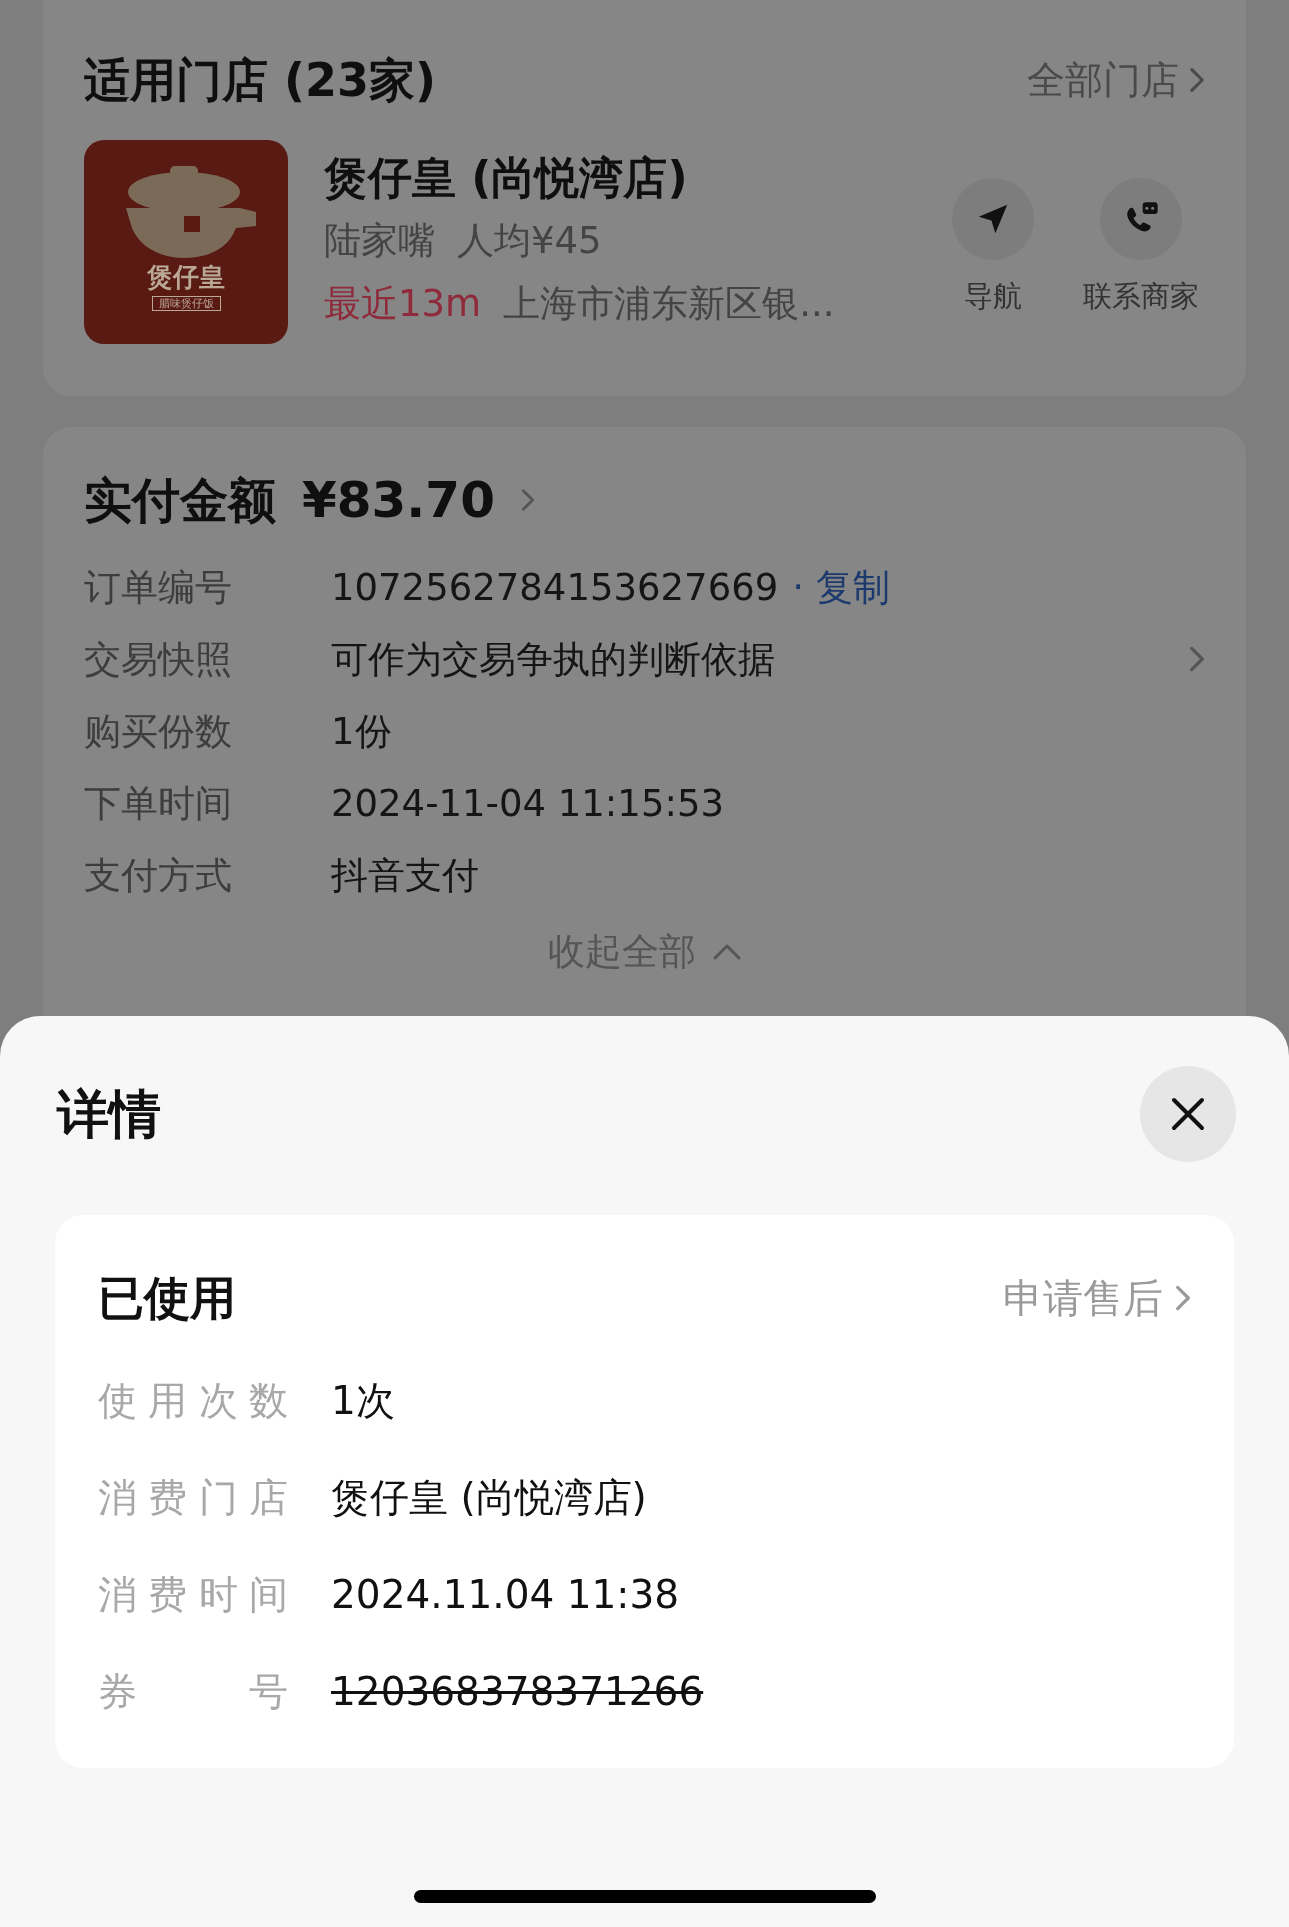 Image resolution: width=1289 pixels, height=1927 pixels. I want to click on all-stores-link: 全部门店, so click(1116, 80).